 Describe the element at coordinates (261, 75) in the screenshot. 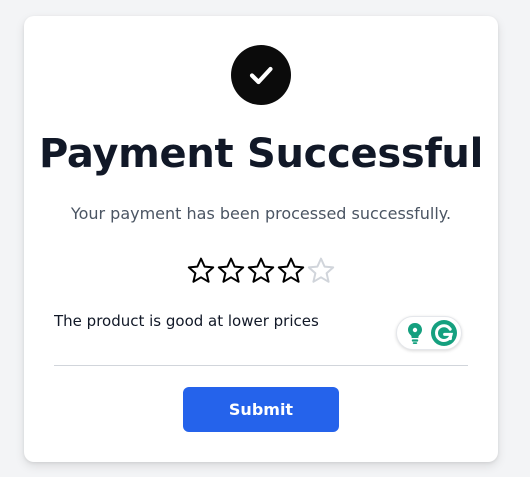

I see `check-circle-icon` at that location.